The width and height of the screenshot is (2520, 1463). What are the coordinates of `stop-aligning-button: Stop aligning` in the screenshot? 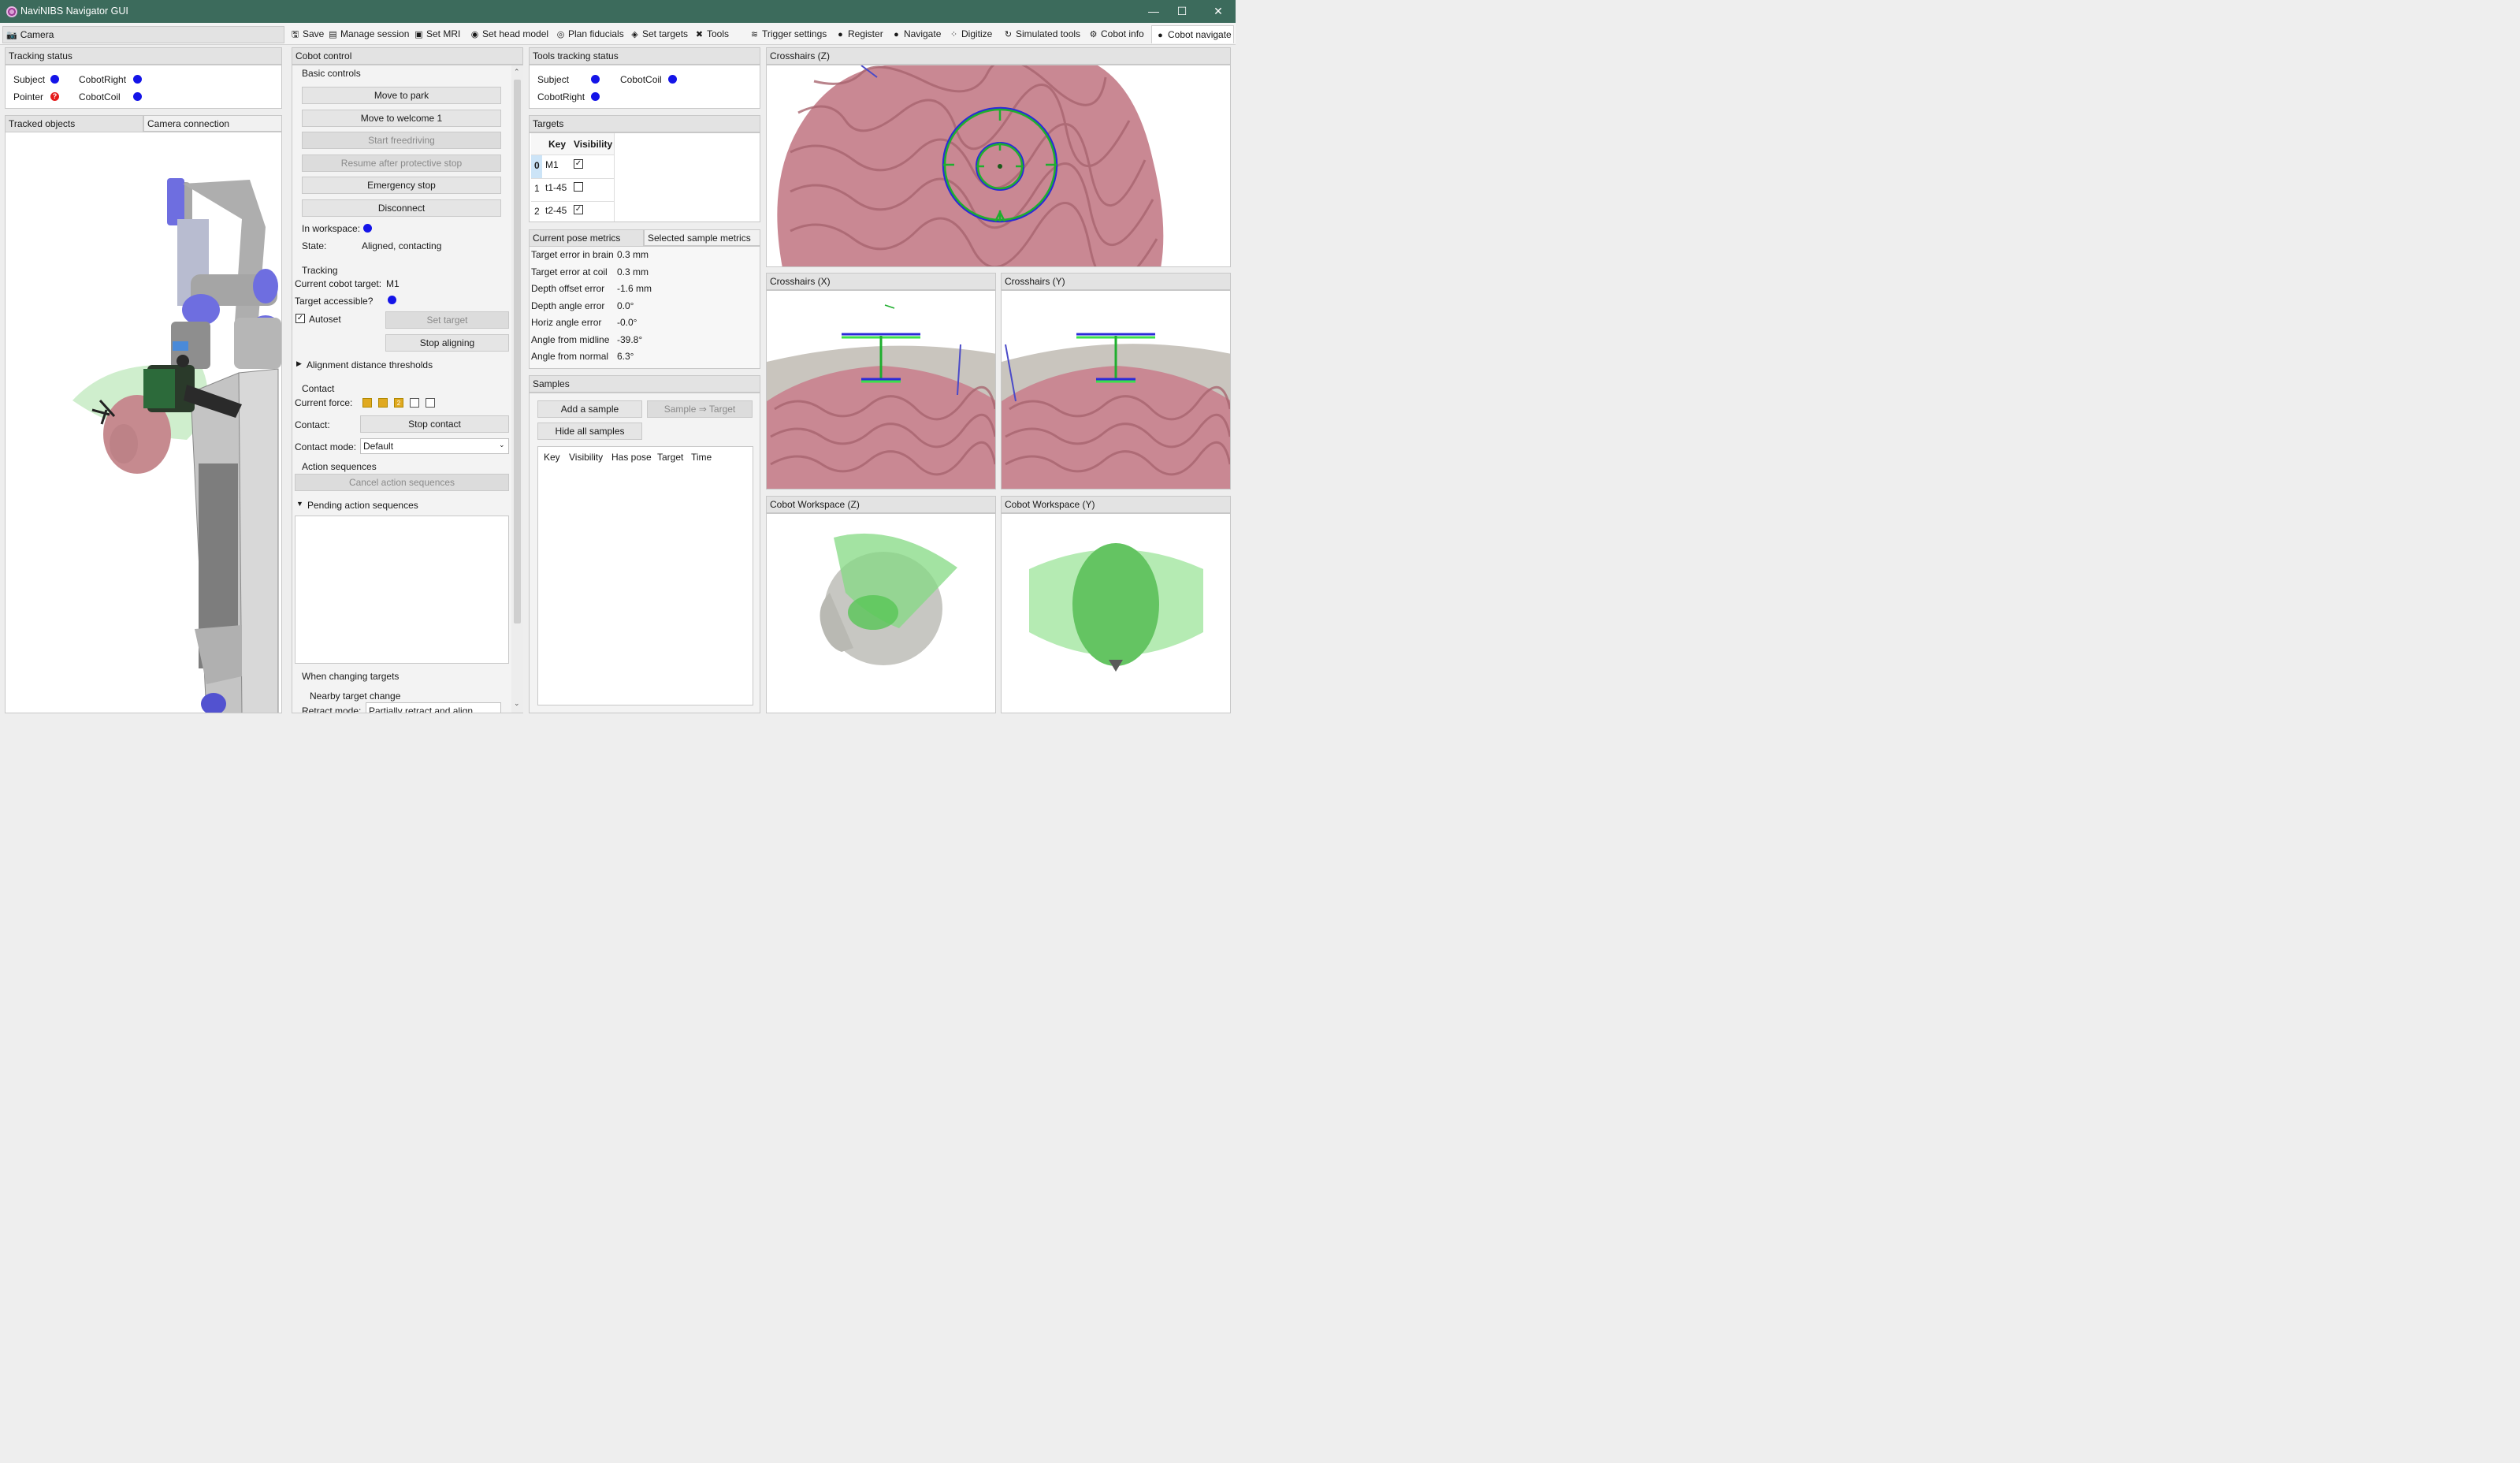 It's located at (447, 343).